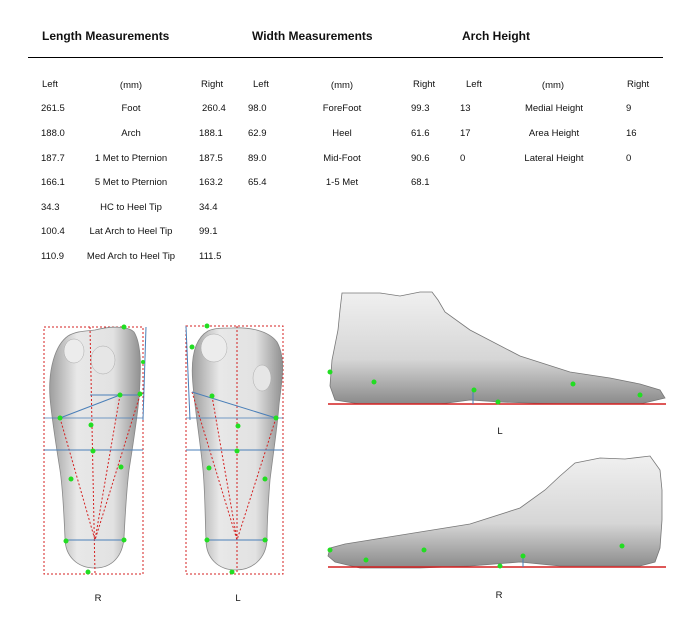 The image size is (695, 620). Describe the element at coordinates (500, 431) in the screenshot. I see `left-side-caption: L` at that location.